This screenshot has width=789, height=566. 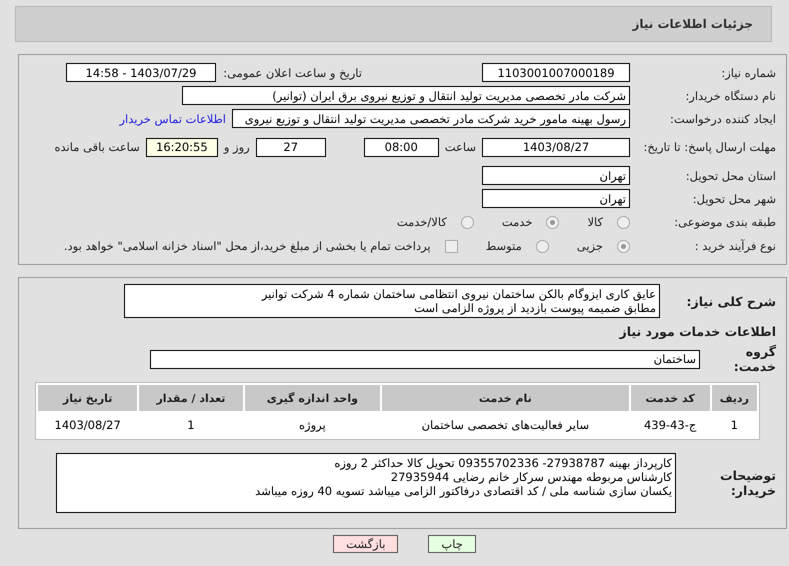 What do you see at coordinates (452, 544) in the screenshot?
I see `print-button: چاپ` at bounding box center [452, 544].